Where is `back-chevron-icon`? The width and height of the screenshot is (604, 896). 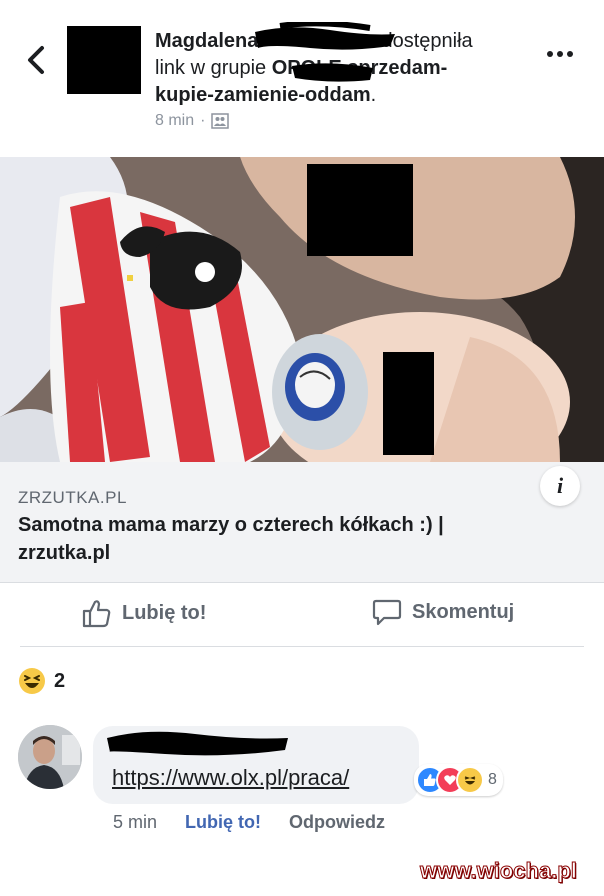
back-chevron-icon is located at coordinates (37, 60).